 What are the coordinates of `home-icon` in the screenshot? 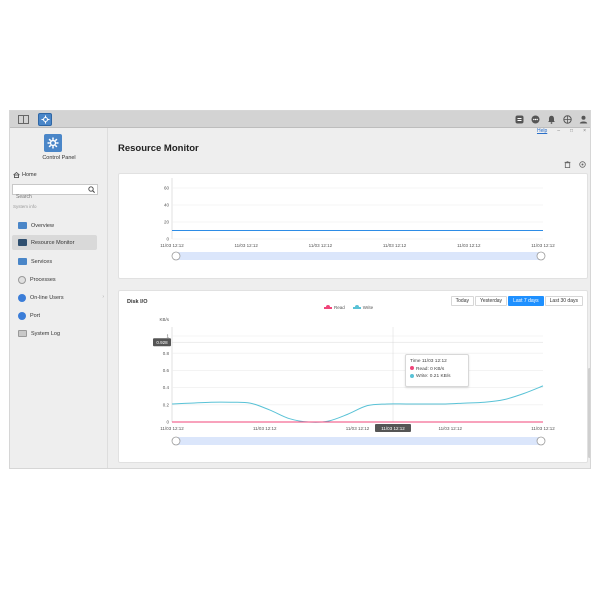 It's located at (16, 175).